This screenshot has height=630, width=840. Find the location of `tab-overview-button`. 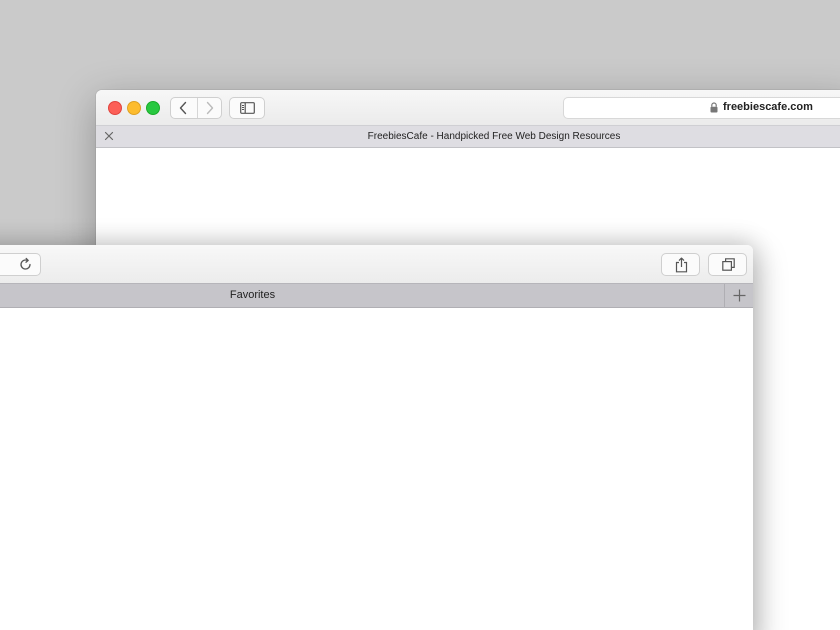

tab-overview-button is located at coordinates (727, 264).